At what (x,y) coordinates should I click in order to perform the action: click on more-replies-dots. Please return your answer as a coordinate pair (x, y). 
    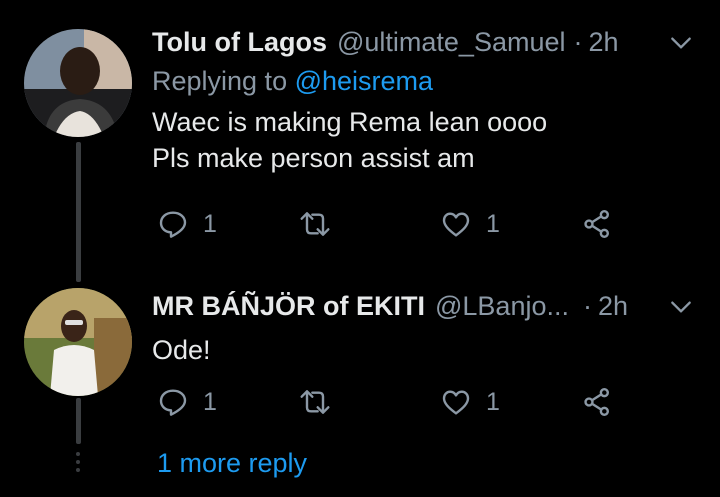
    Looking at the image, I should click on (78, 464).